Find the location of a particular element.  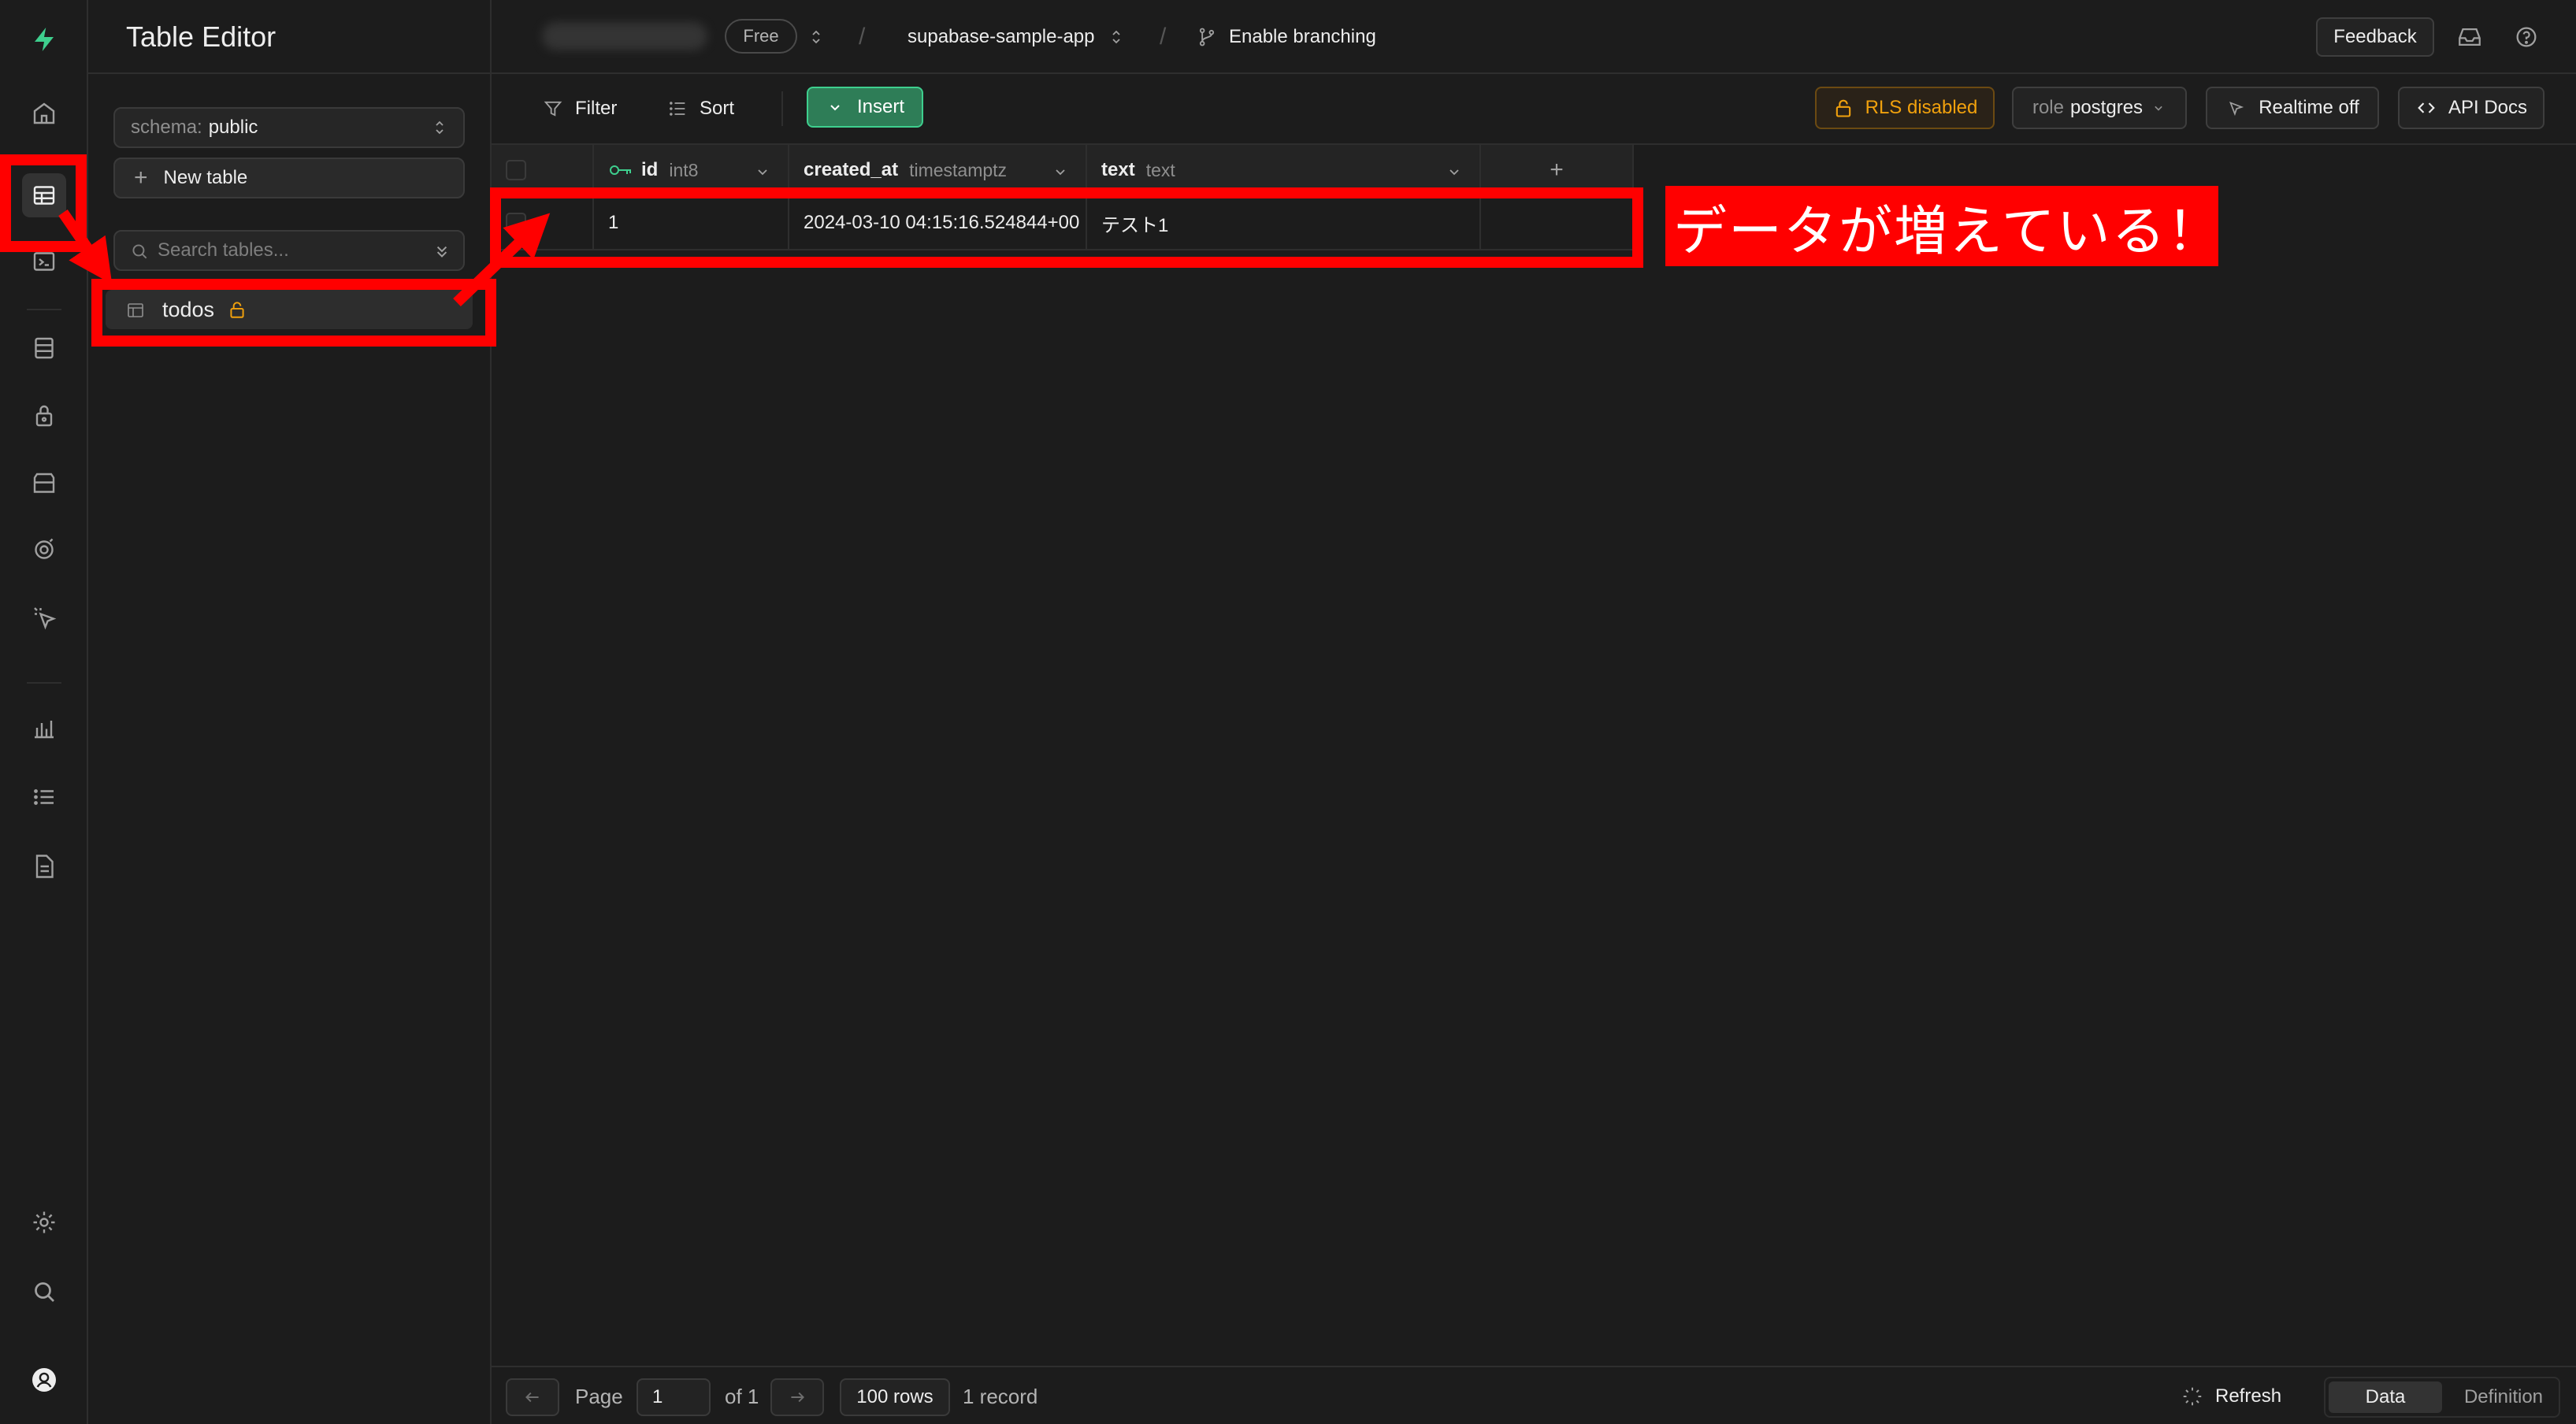

rls-disabled-button: RLS disabled is located at coordinates (1905, 108).